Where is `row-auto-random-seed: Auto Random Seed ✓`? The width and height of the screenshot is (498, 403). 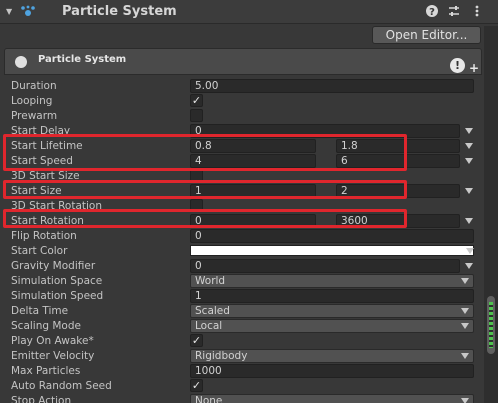 row-auto-random-seed: Auto Random Seed ✓ is located at coordinates (242, 386).